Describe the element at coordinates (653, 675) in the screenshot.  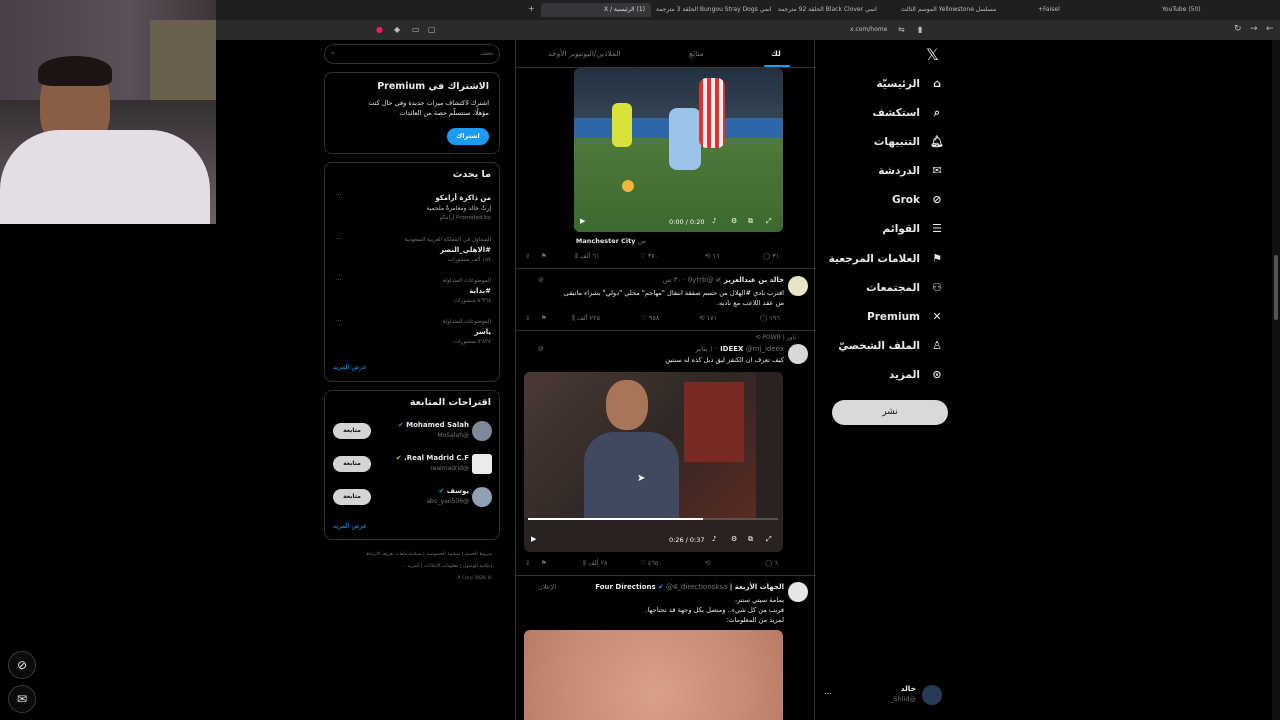
I see `ad-image` at that location.